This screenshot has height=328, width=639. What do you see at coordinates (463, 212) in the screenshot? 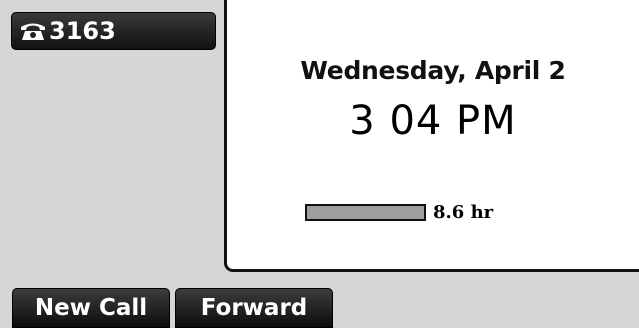
I see `usage-label: 8.6 hr` at bounding box center [463, 212].